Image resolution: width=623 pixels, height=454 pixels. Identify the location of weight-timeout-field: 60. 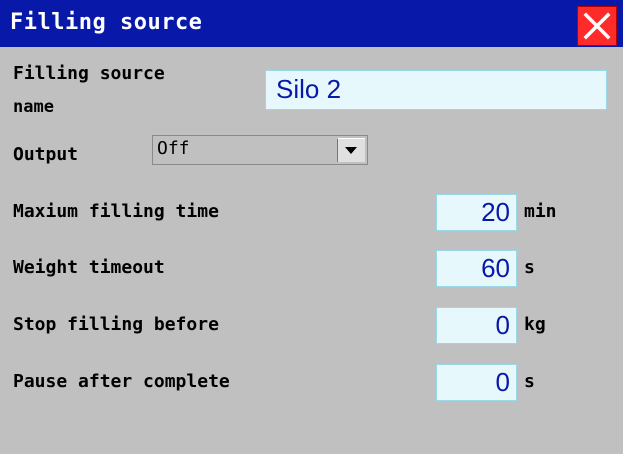
(476, 268).